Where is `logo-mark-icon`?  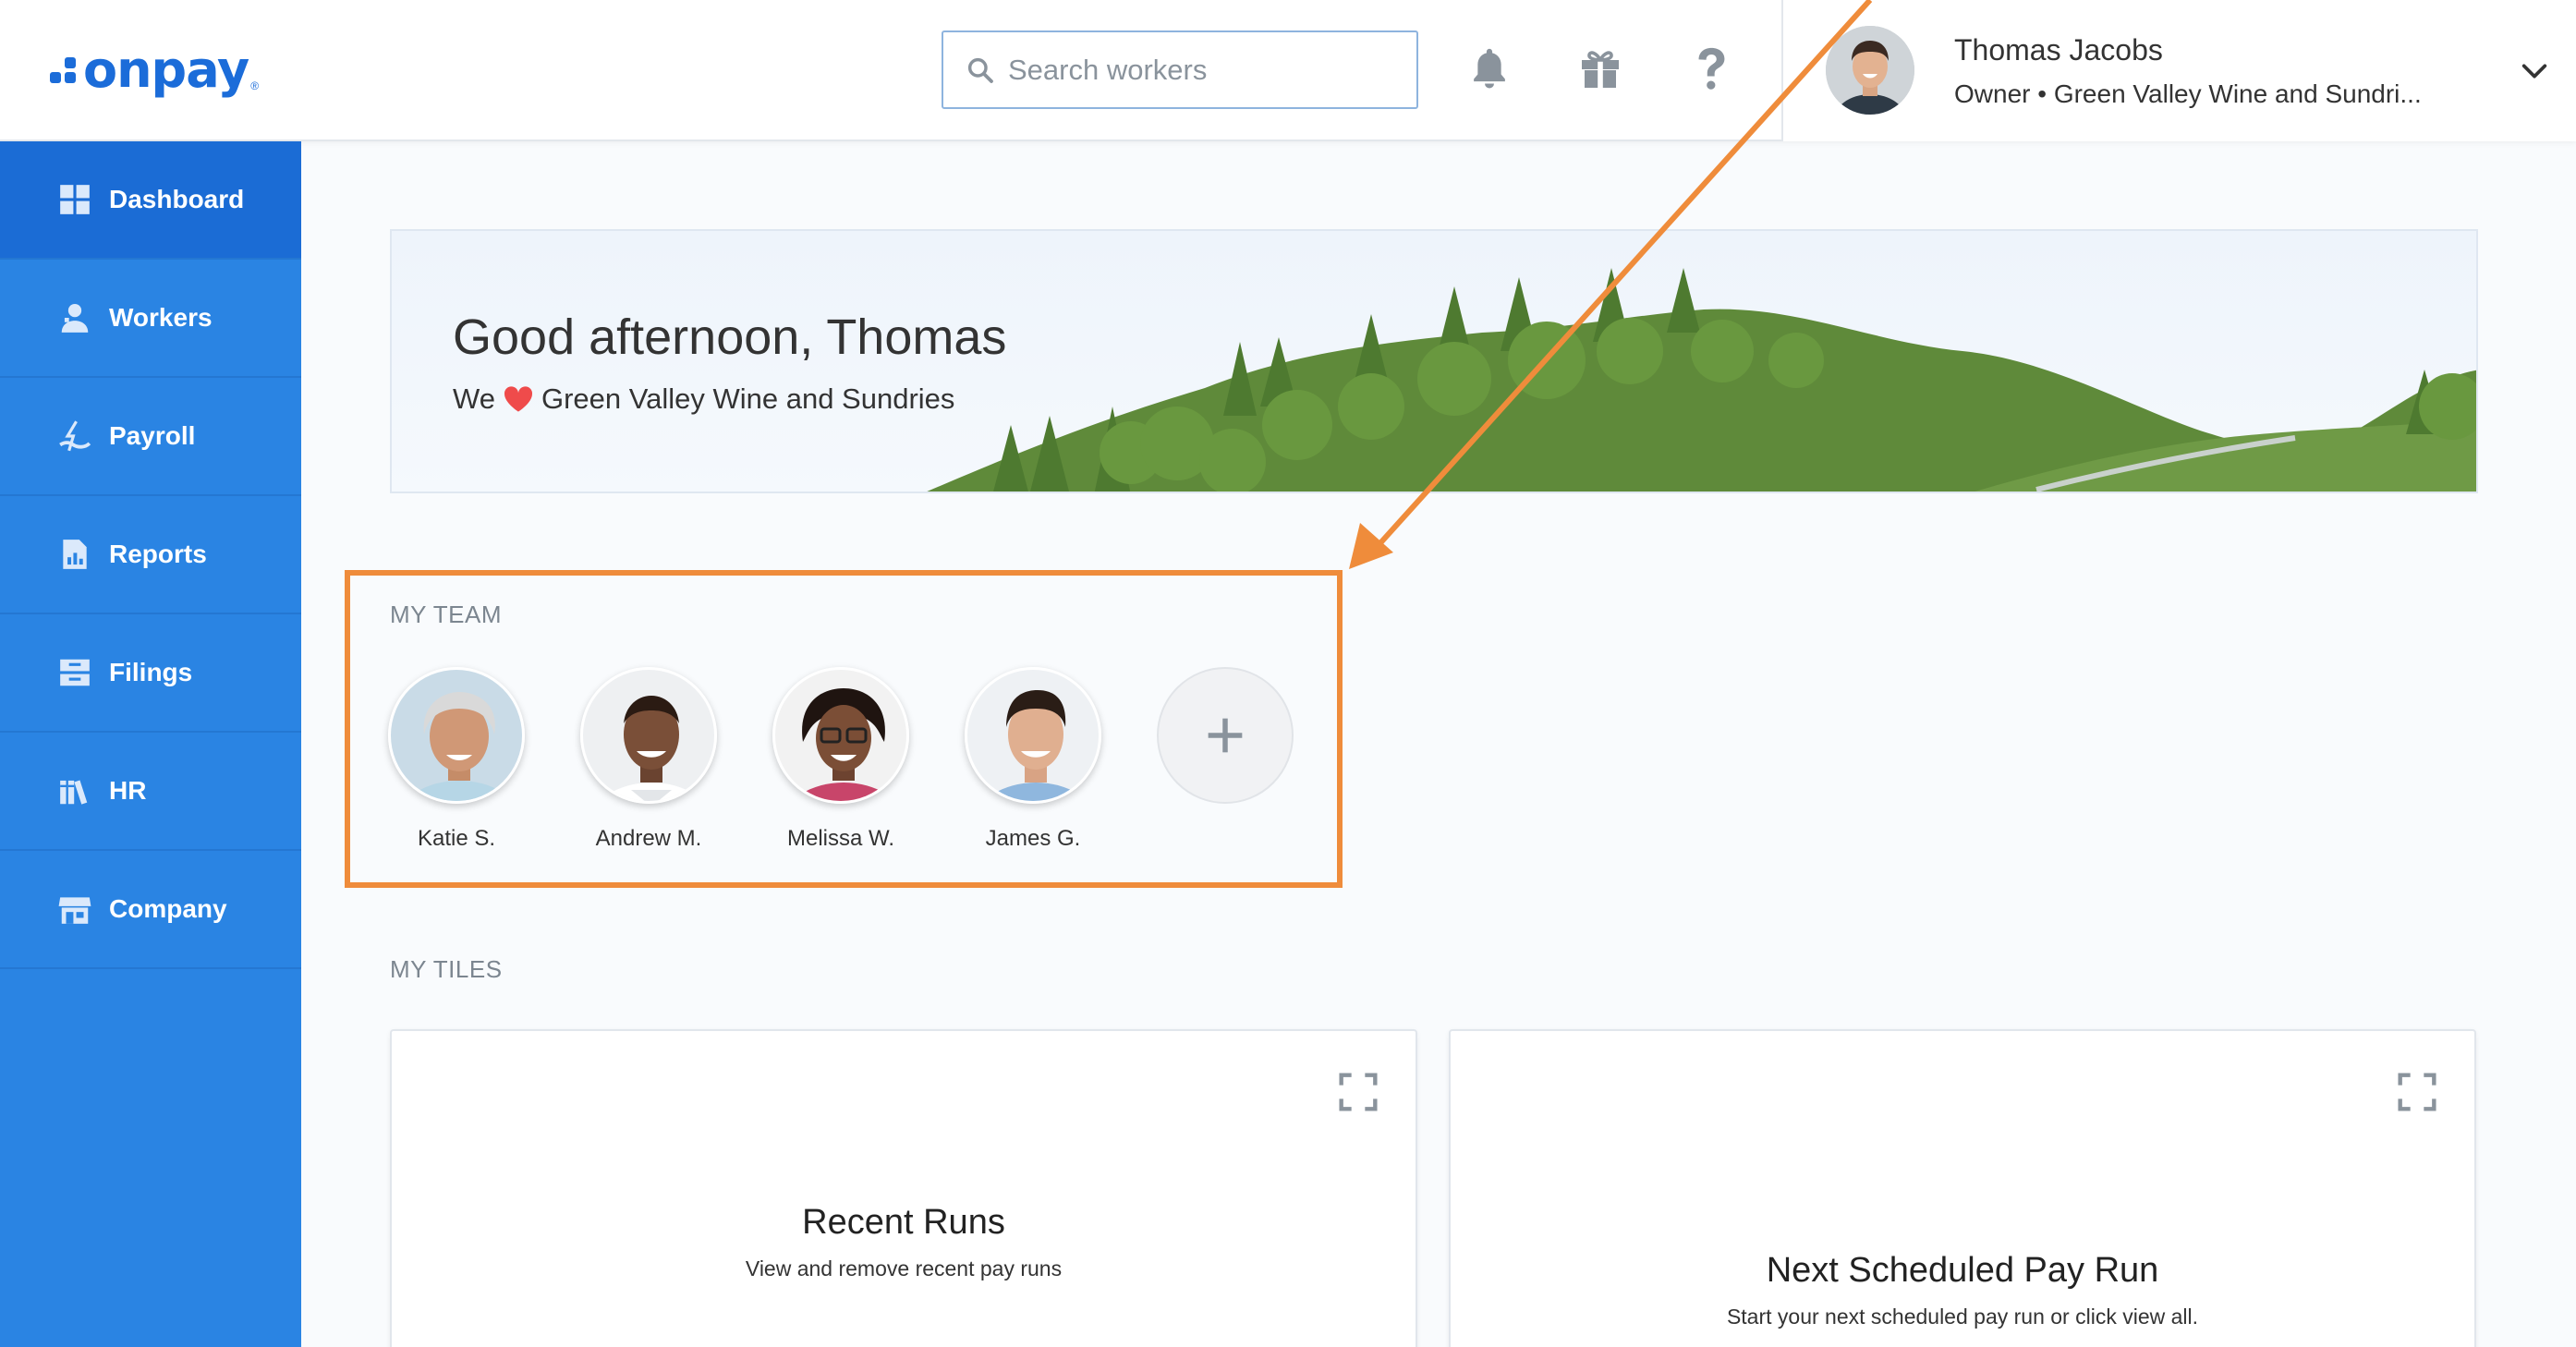 logo-mark-icon is located at coordinates (64, 70).